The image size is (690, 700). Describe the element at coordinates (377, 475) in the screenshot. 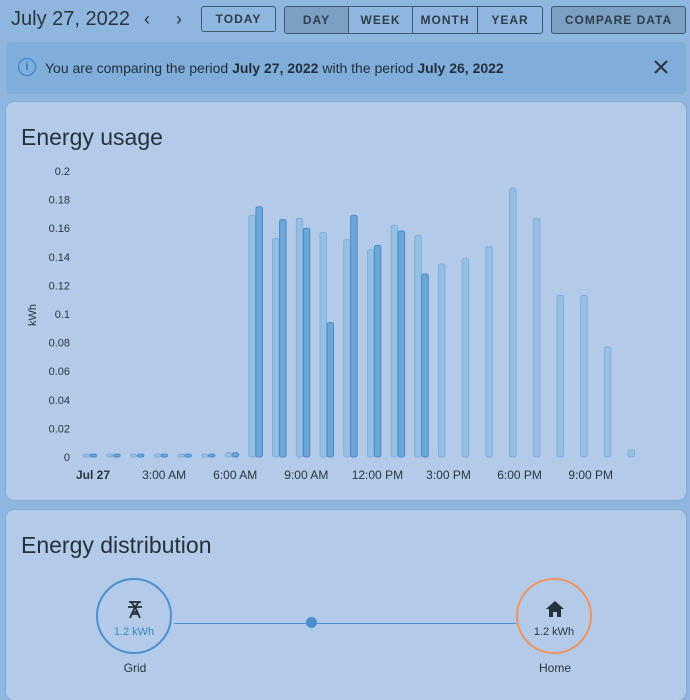

I see `x-tick-label: 12:00 PM` at that location.